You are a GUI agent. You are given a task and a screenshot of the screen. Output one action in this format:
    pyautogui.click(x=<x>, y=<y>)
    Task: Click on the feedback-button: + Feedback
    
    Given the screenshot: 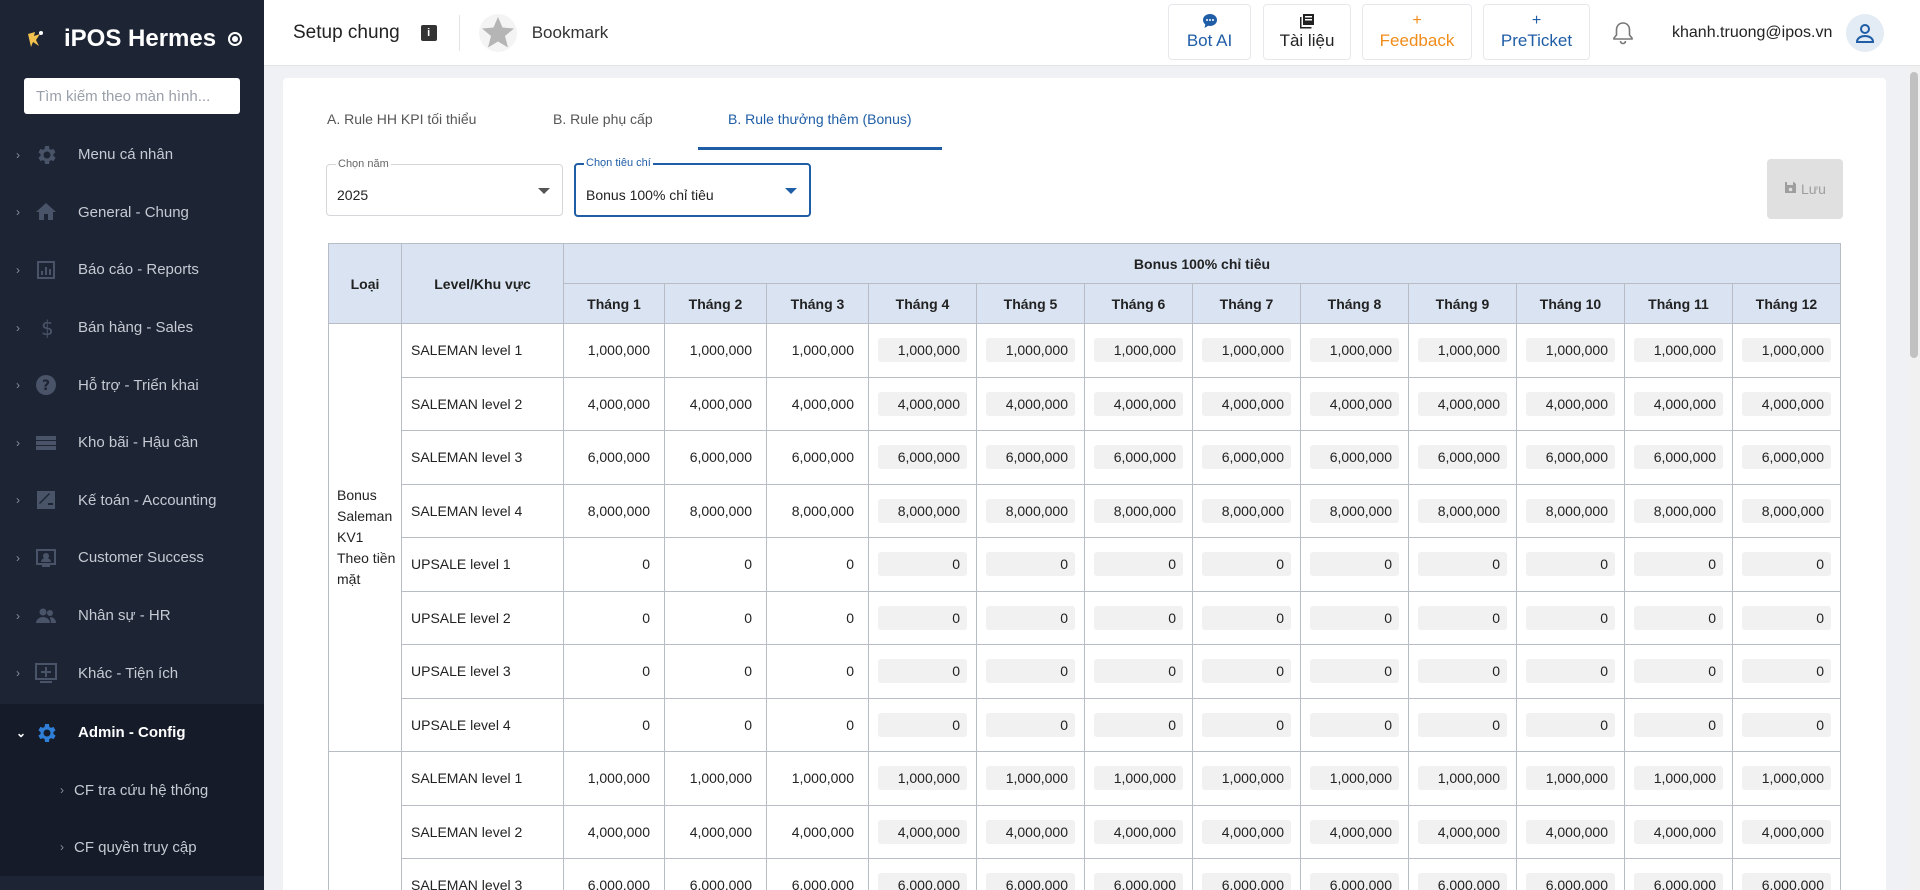 What is the action you would take?
    pyautogui.click(x=1417, y=32)
    